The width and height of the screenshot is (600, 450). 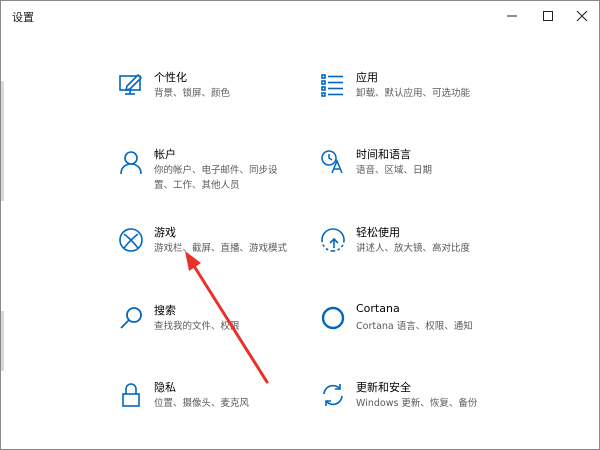 I want to click on setting-name: 个性化, so click(x=170, y=77).